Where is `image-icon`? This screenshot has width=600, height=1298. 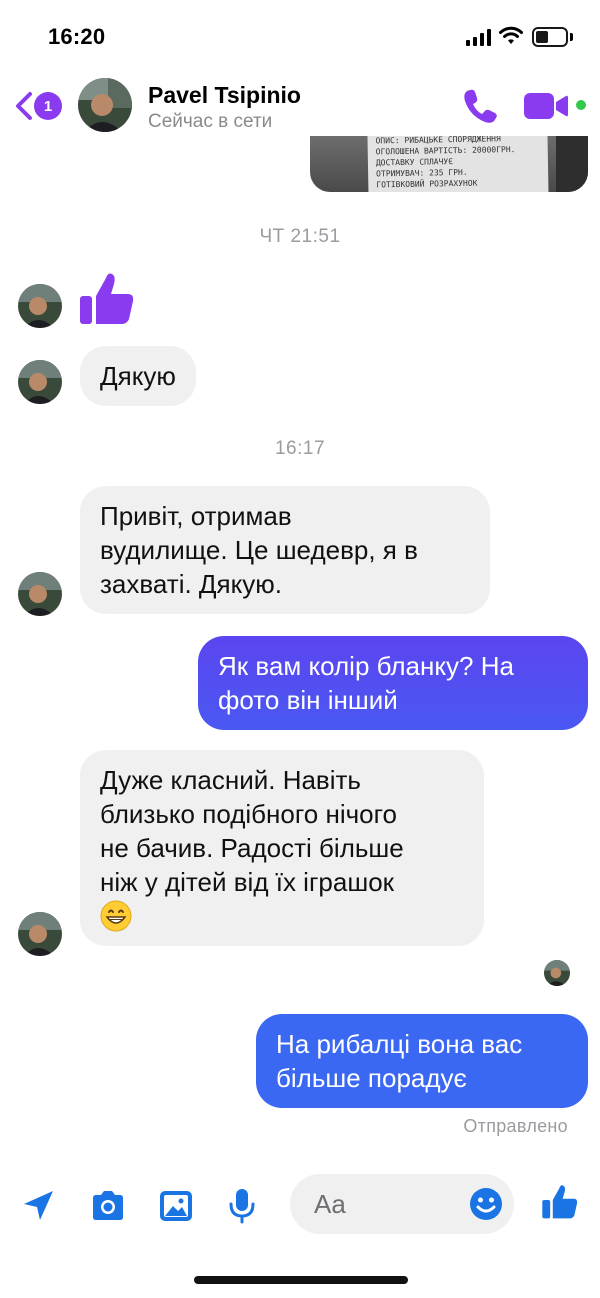
image-icon is located at coordinates (176, 1206).